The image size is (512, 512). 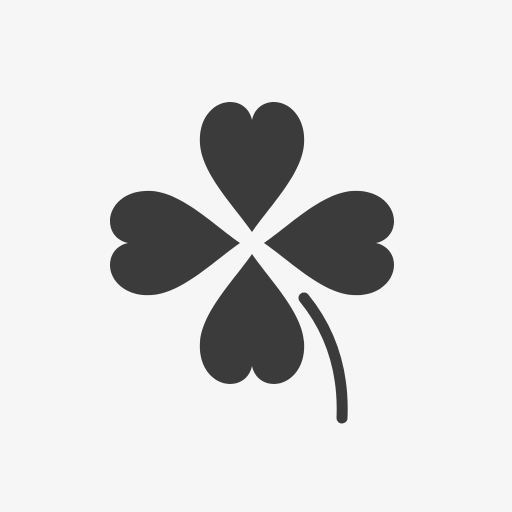 What do you see at coordinates (252, 319) in the screenshot?
I see `leaf-bottom` at bounding box center [252, 319].